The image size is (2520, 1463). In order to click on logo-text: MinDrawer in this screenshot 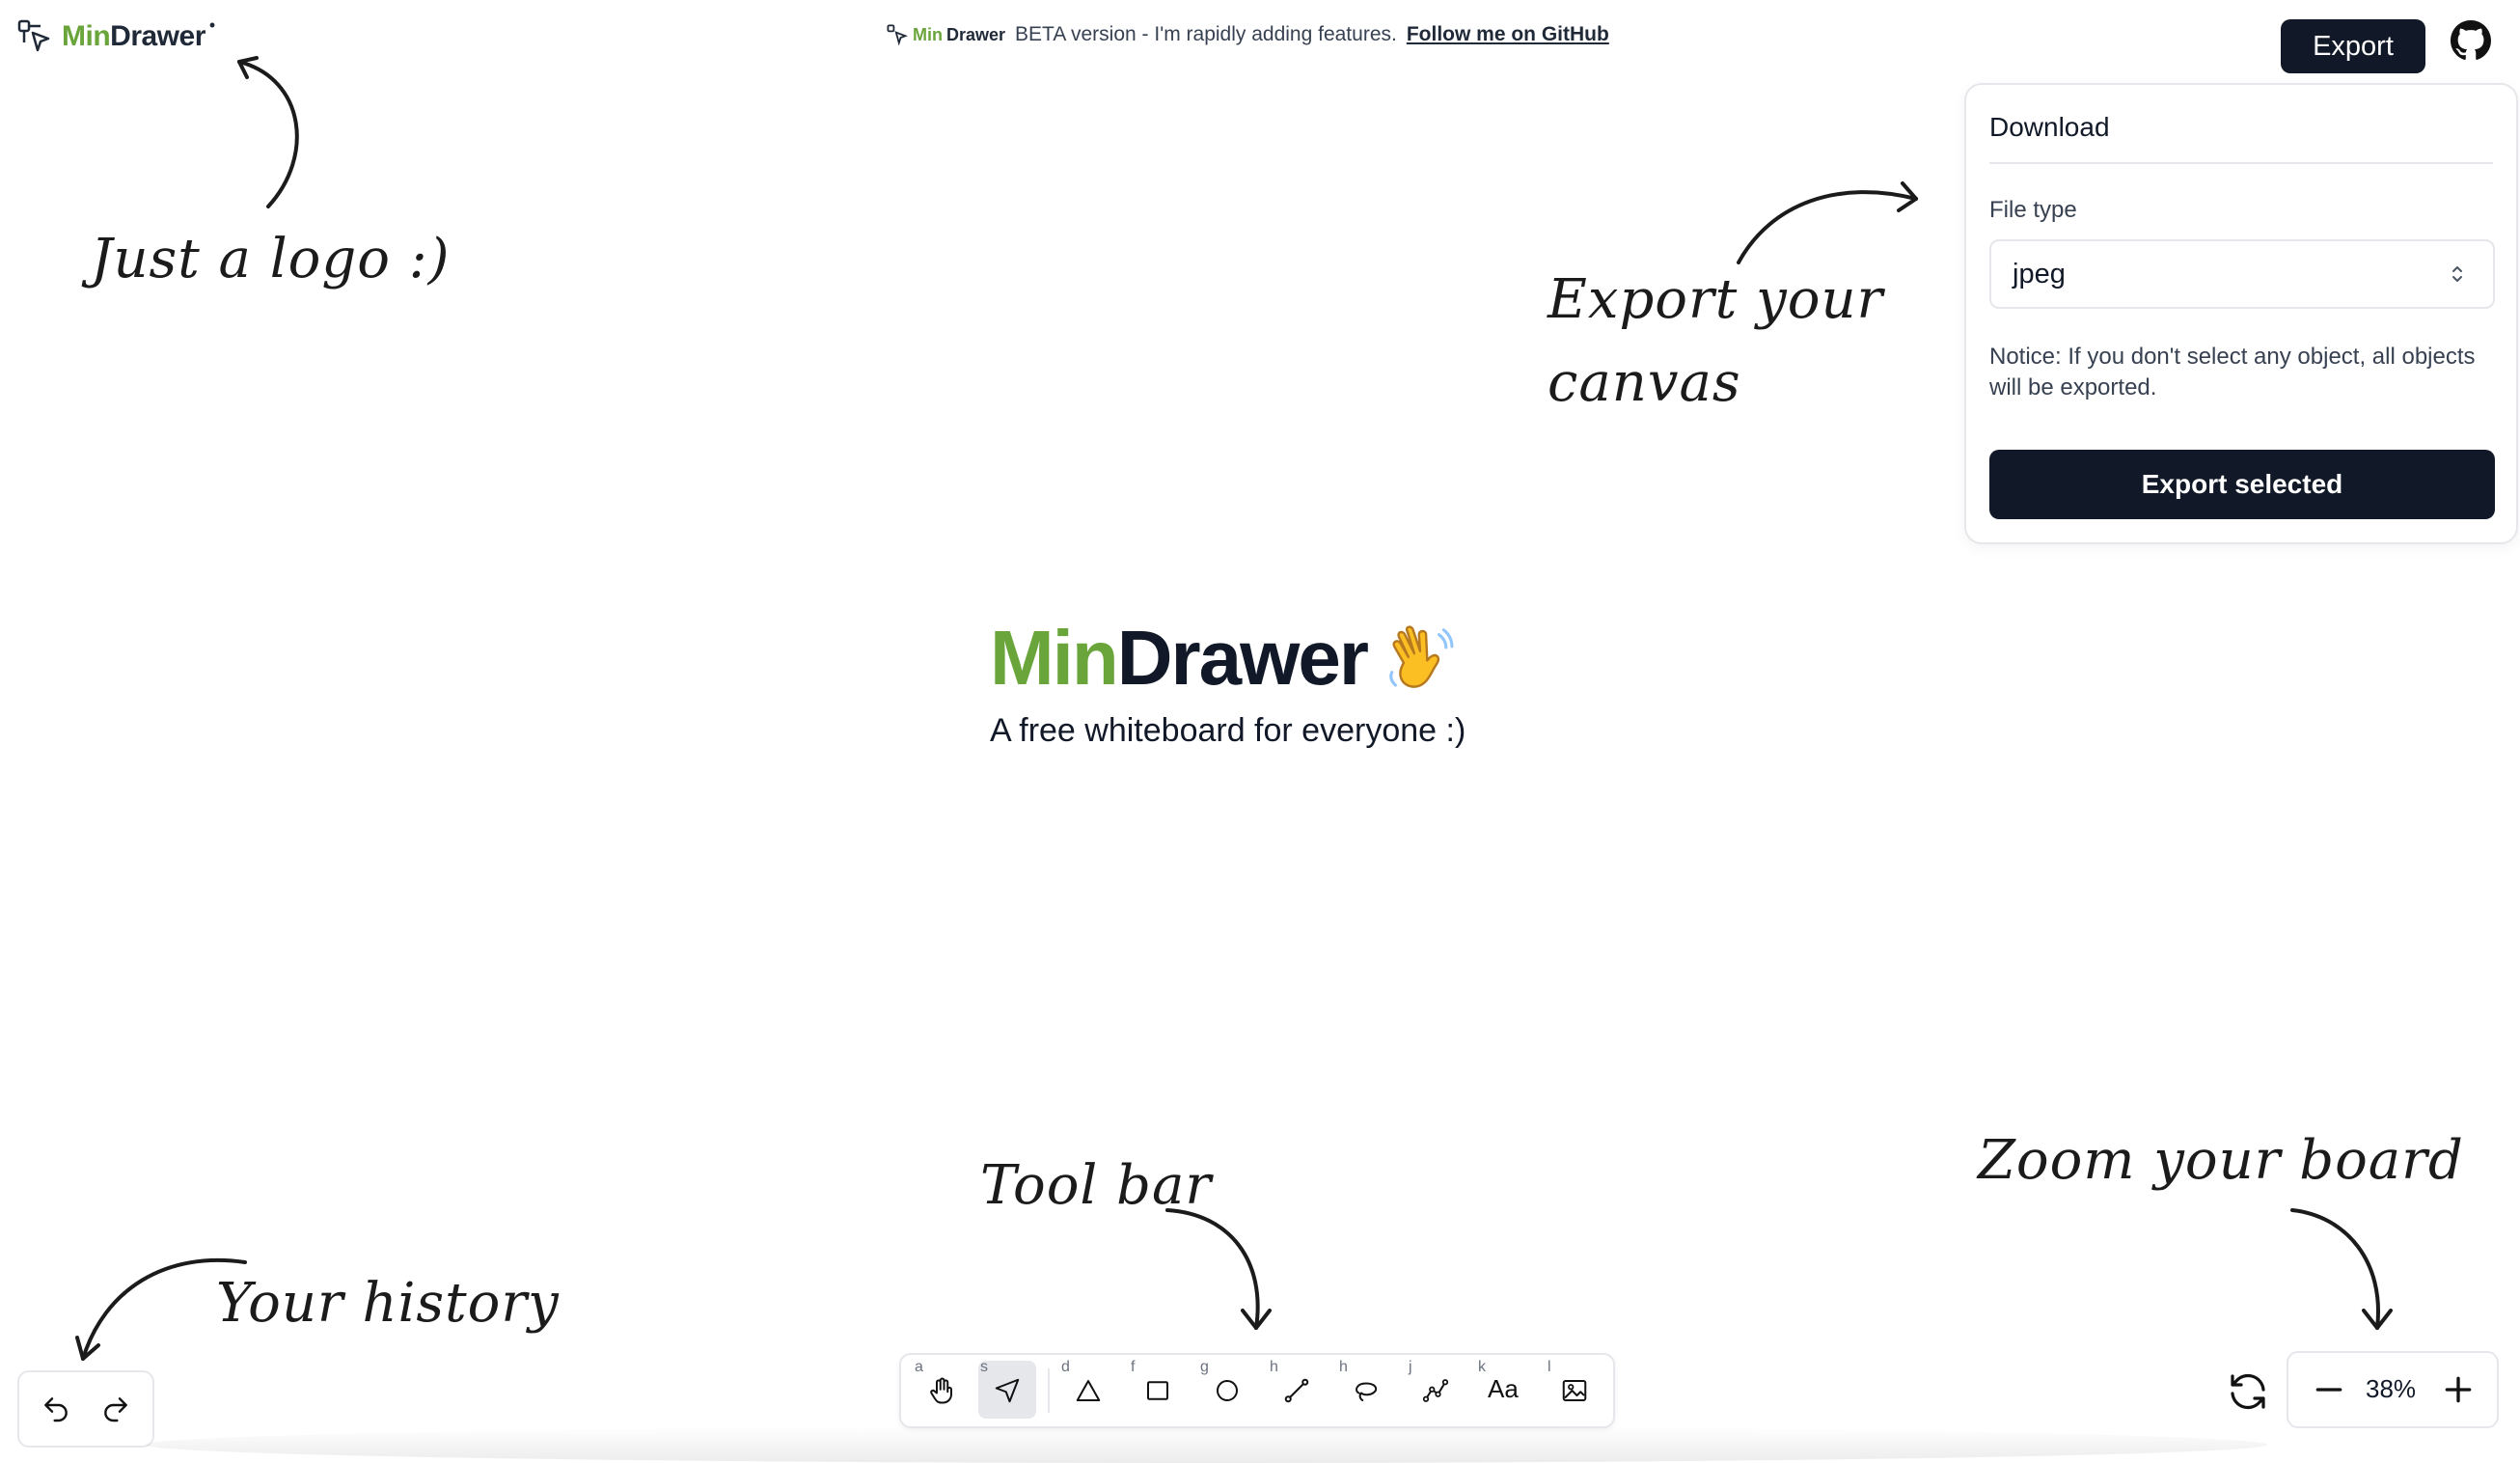, I will do `click(134, 36)`.